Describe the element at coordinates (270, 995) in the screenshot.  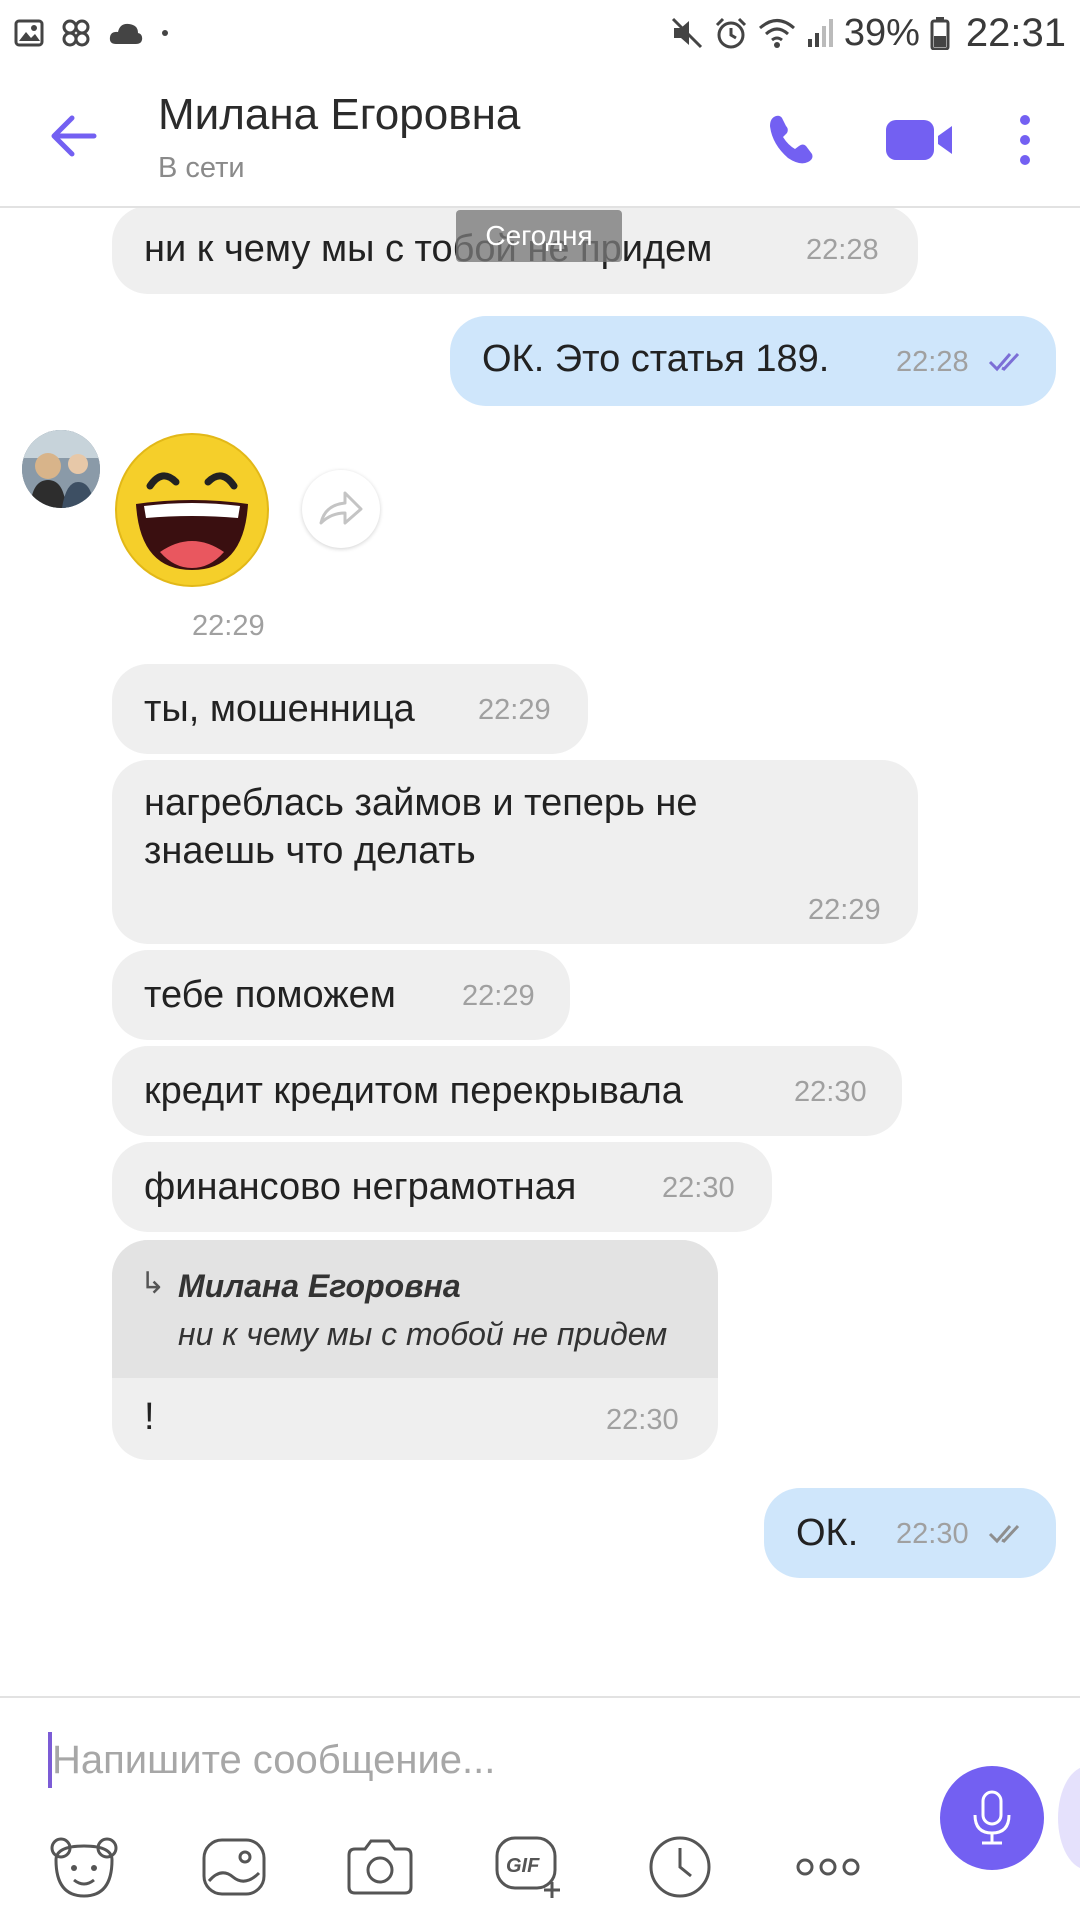
I see `message-text: тебе поможем` at that location.